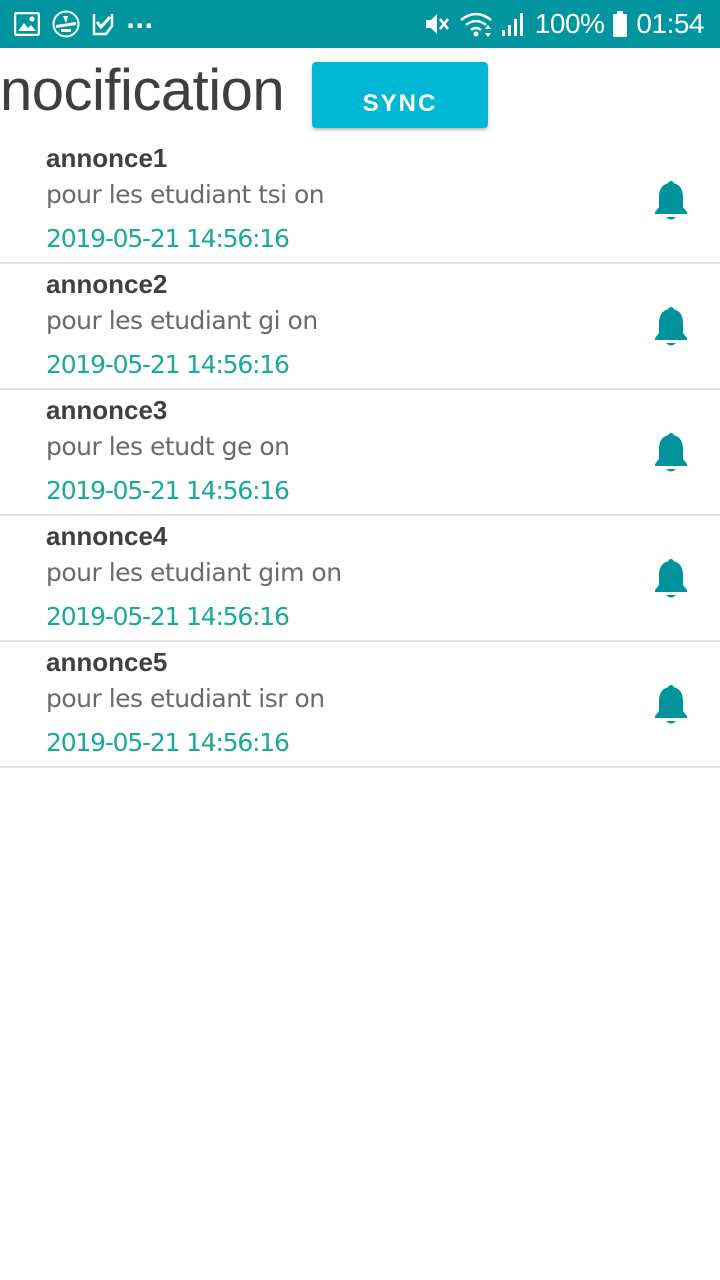  Describe the element at coordinates (620, 24) in the screenshot. I see `battery-icon` at that location.